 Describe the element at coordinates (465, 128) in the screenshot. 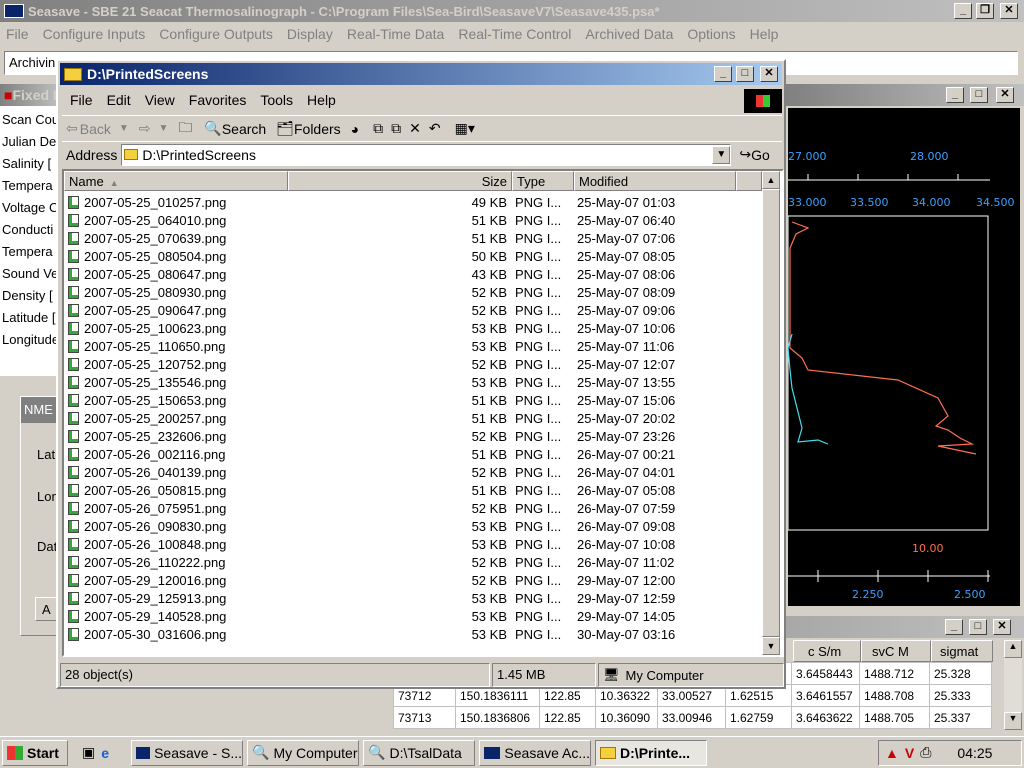

I see `views-icon: ▦▾` at that location.